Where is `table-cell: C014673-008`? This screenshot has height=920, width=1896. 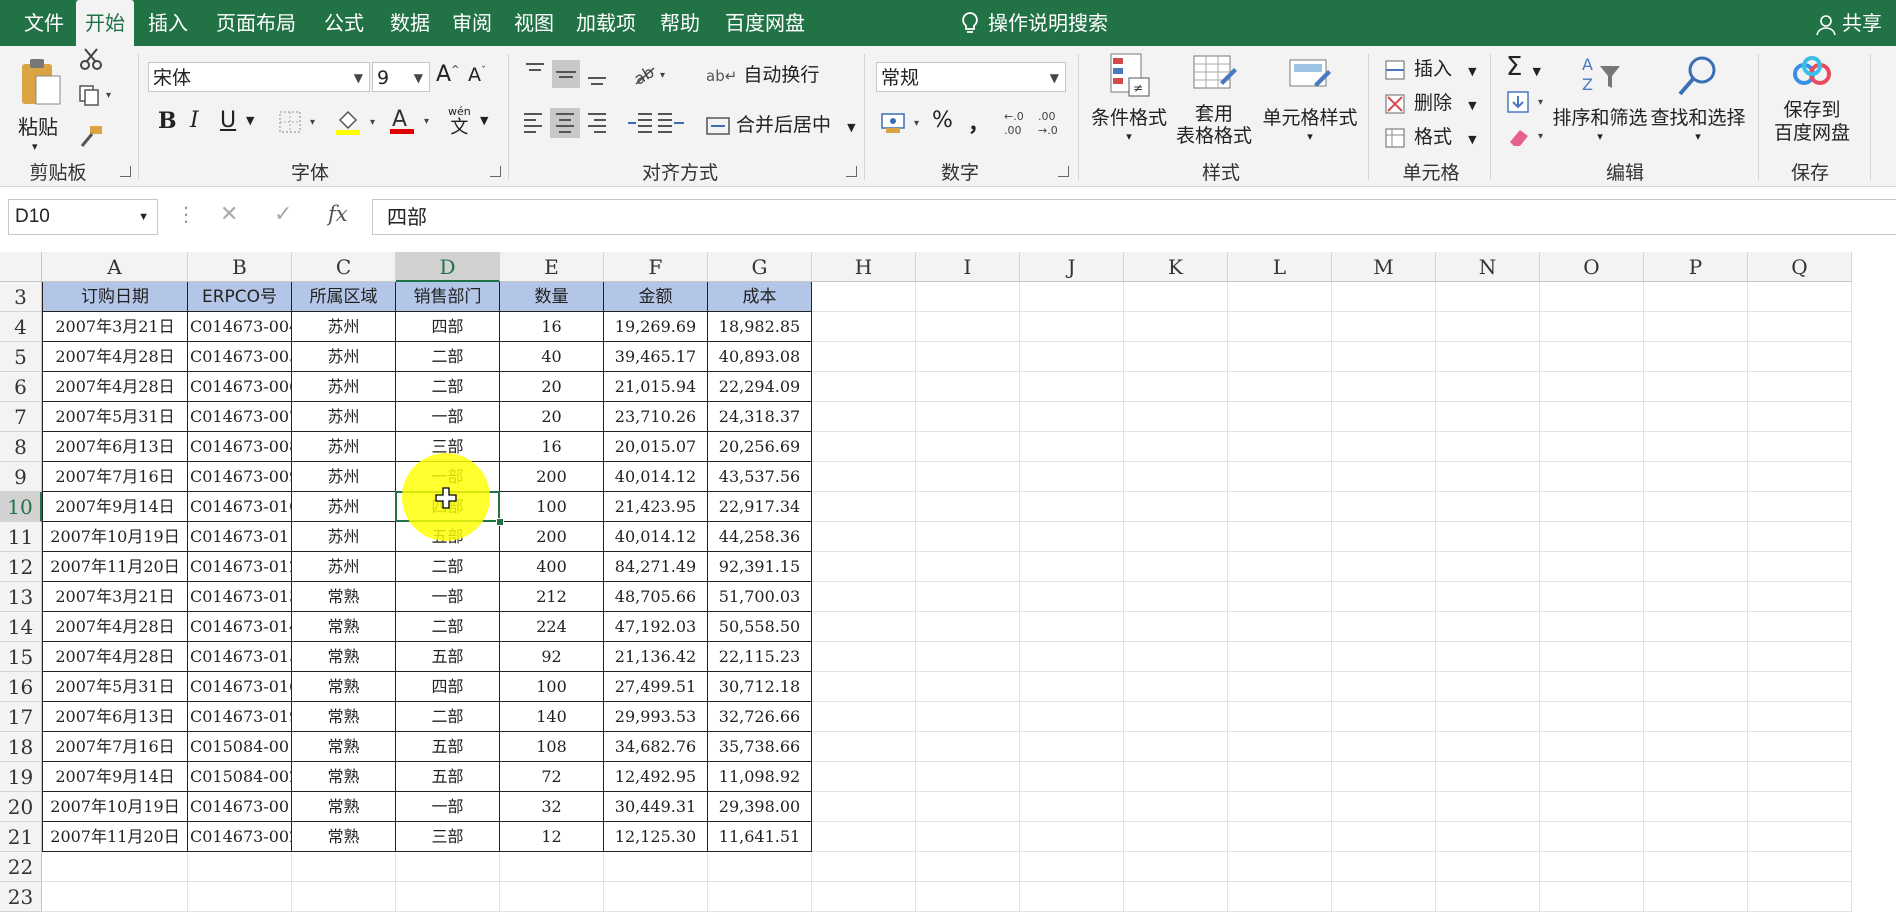 table-cell: C014673-008 is located at coordinates (240, 447).